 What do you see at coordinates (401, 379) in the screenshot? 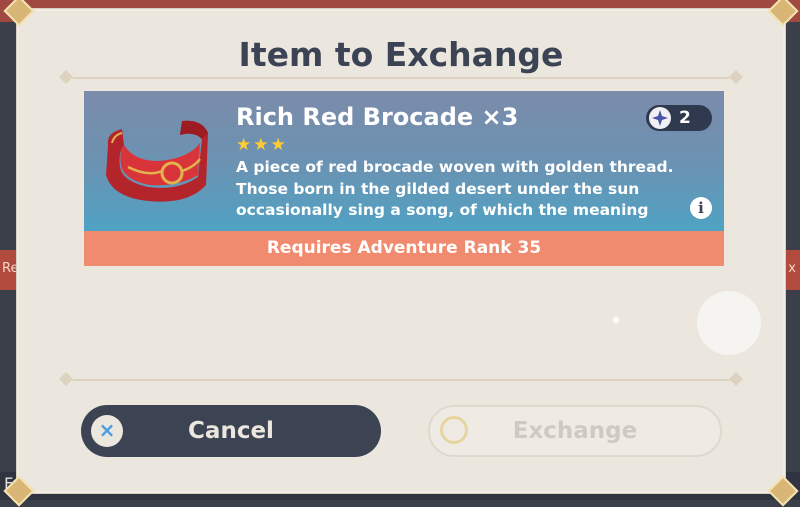
I see `button-divider` at bounding box center [401, 379].